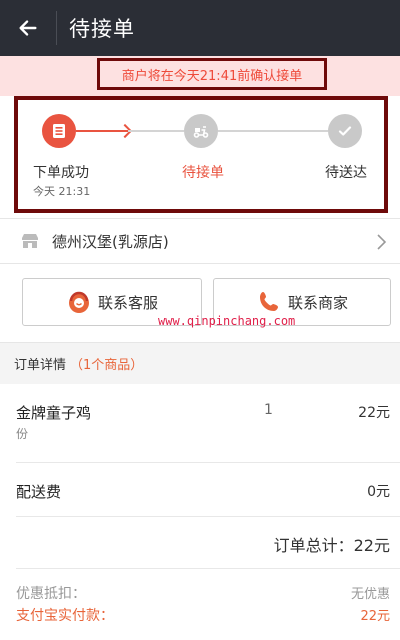  What do you see at coordinates (56, 28) in the screenshot?
I see `header-divider` at bounding box center [56, 28].